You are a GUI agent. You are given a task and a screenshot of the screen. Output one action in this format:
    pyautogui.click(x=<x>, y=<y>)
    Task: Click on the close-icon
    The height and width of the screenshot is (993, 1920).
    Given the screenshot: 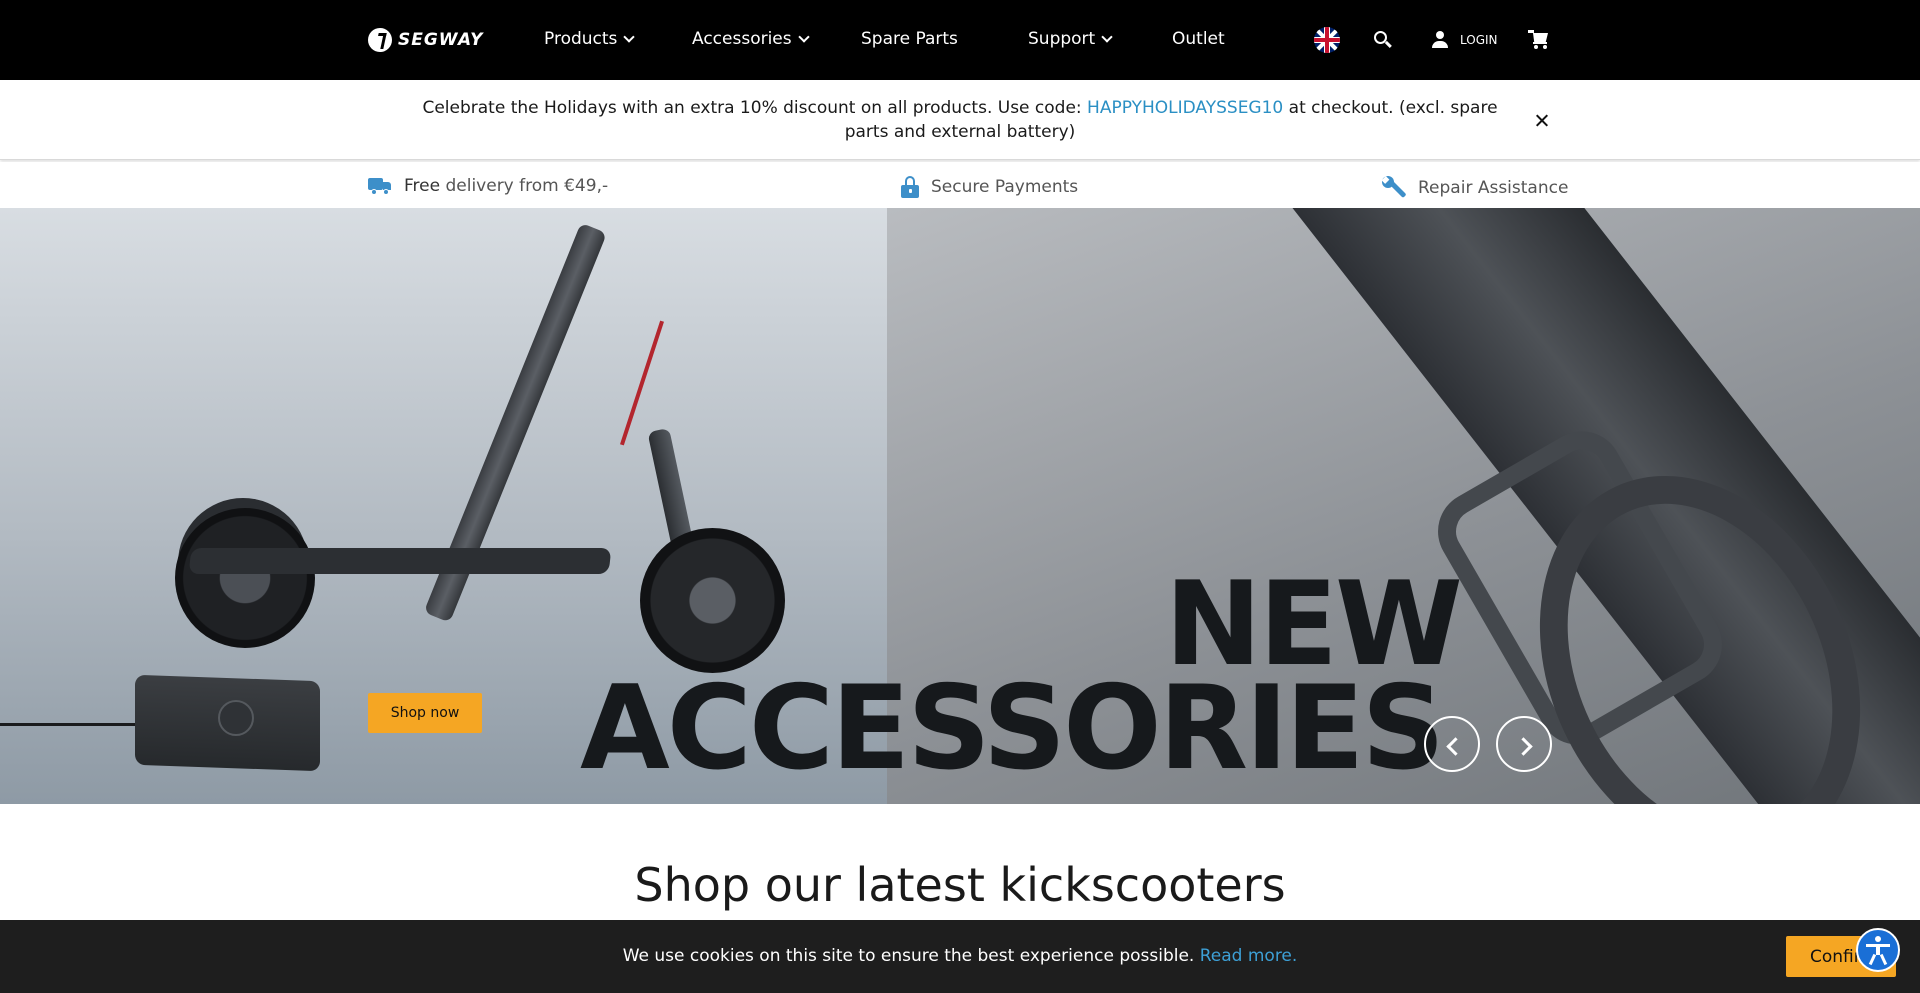 What is the action you would take?
    pyautogui.click(x=1542, y=121)
    